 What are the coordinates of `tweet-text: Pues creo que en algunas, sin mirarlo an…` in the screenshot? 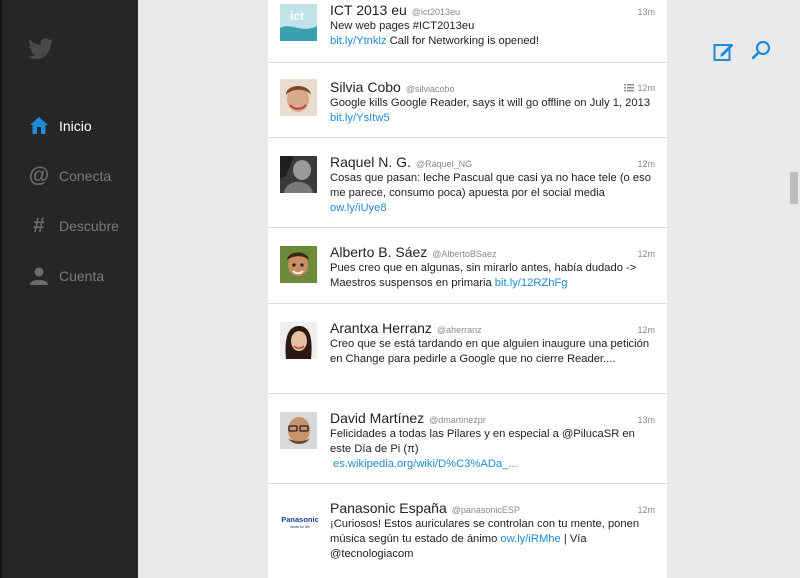 It's located at (483, 275).